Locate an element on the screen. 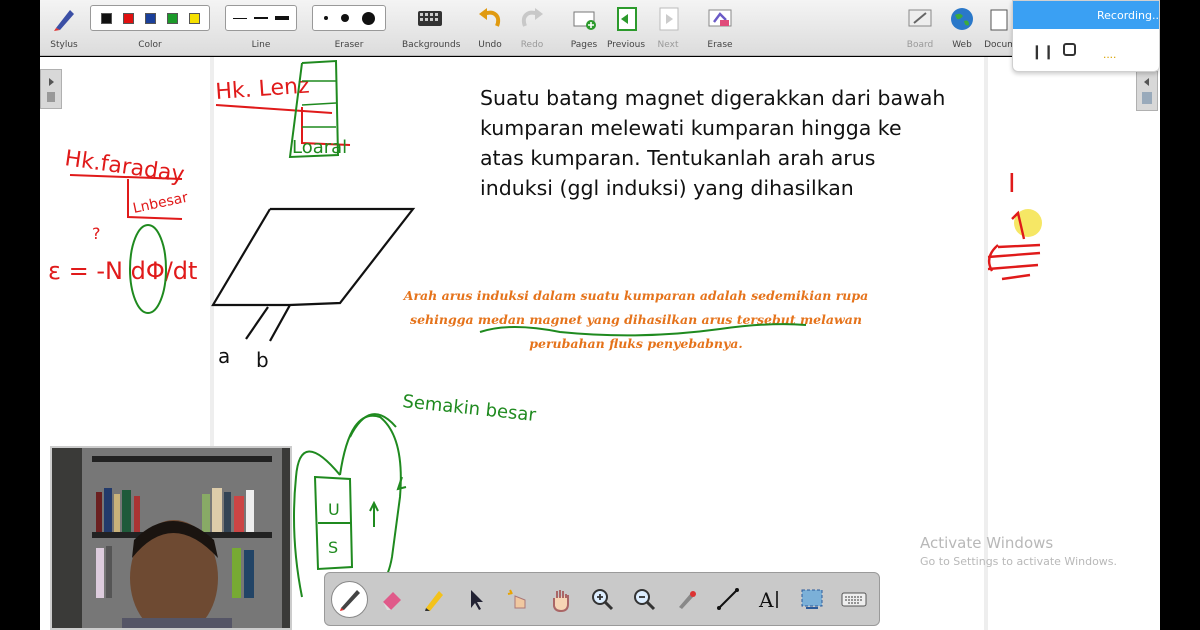 The image size is (1200, 630). coil-drawing is located at coordinates (313, 274).